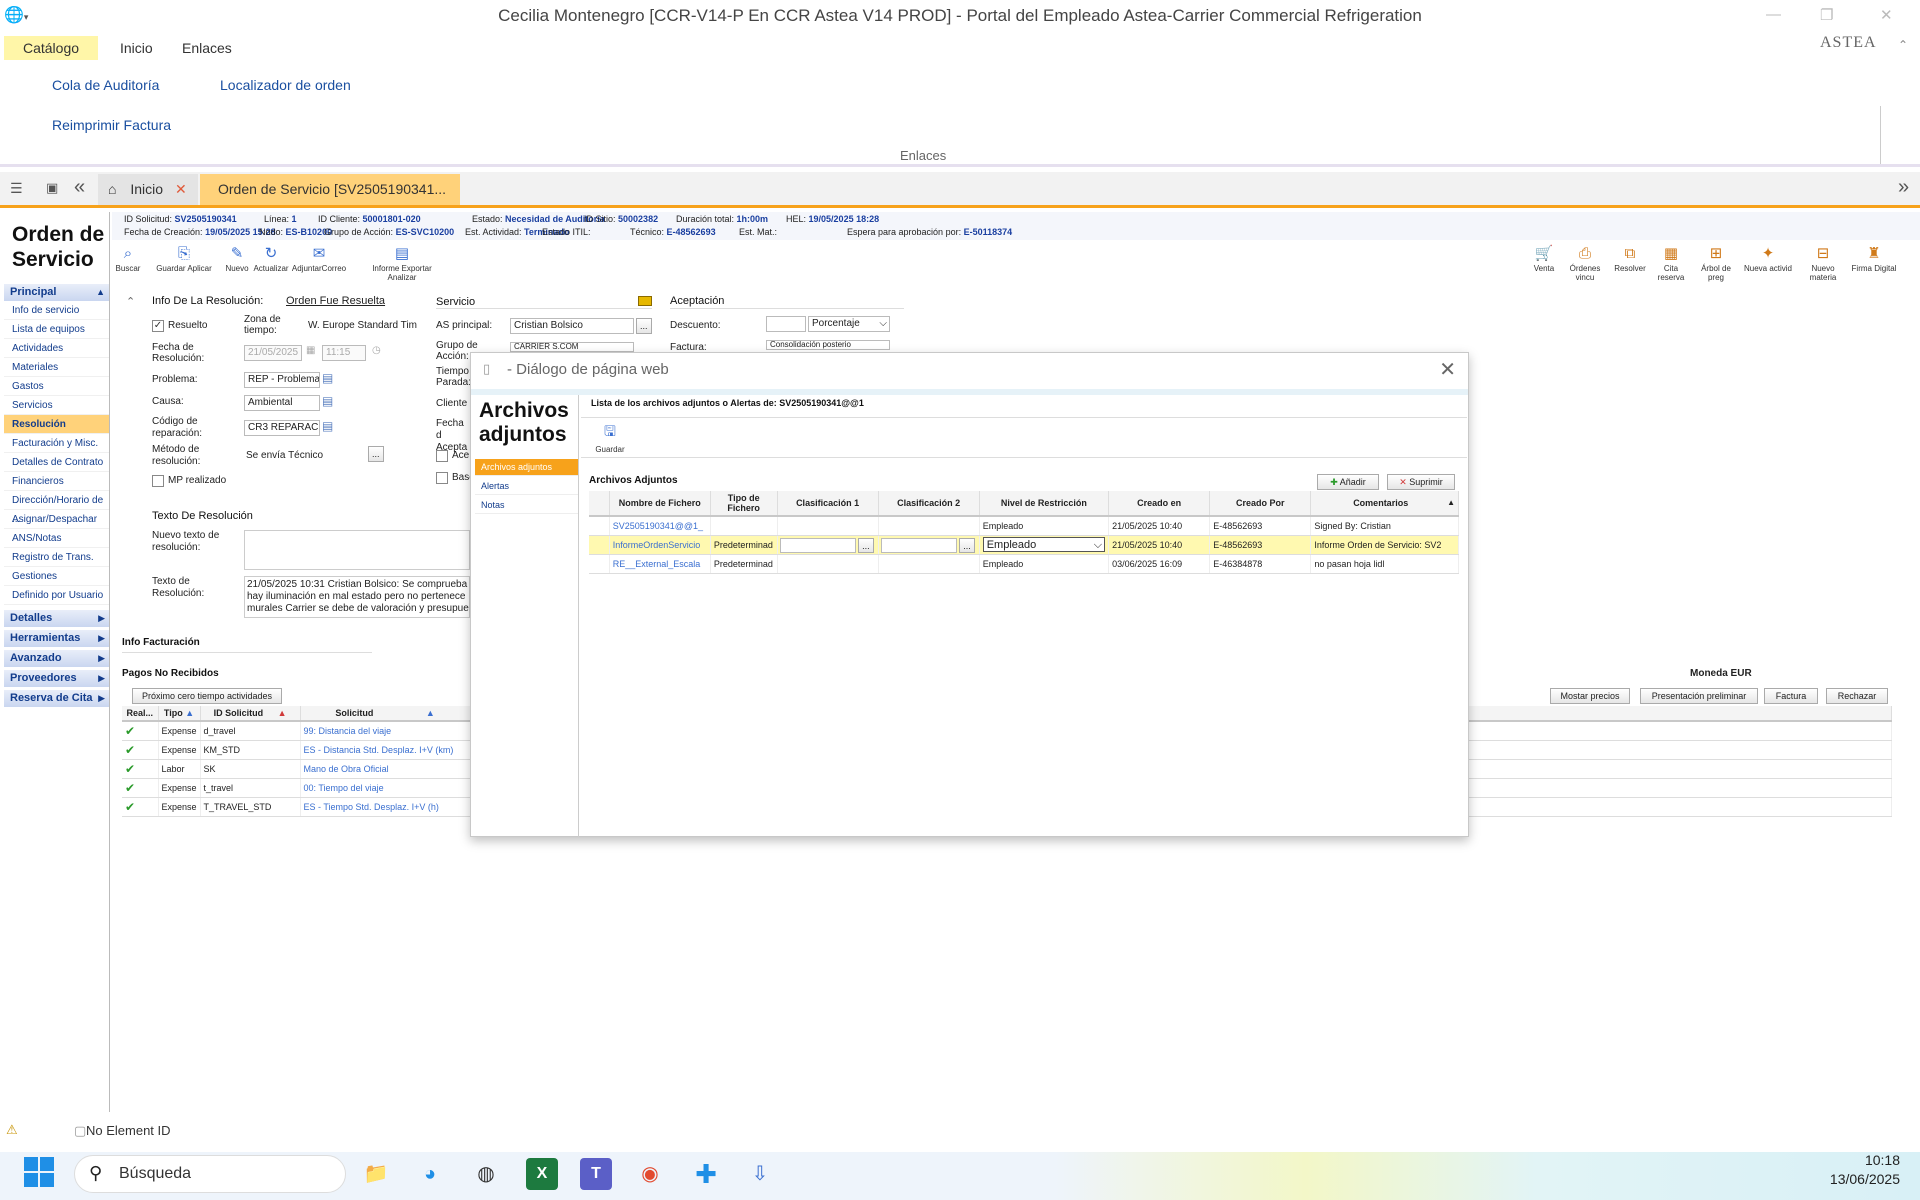 The image size is (1920, 1200). Describe the element at coordinates (610, 437) in the screenshot. I see `dialog-save-button: 🖫 Guardar` at that location.